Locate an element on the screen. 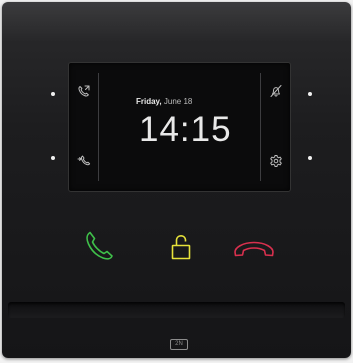 This screenshot has height=363, width=353. led-bottom-left is located at coordinates (53, 158).